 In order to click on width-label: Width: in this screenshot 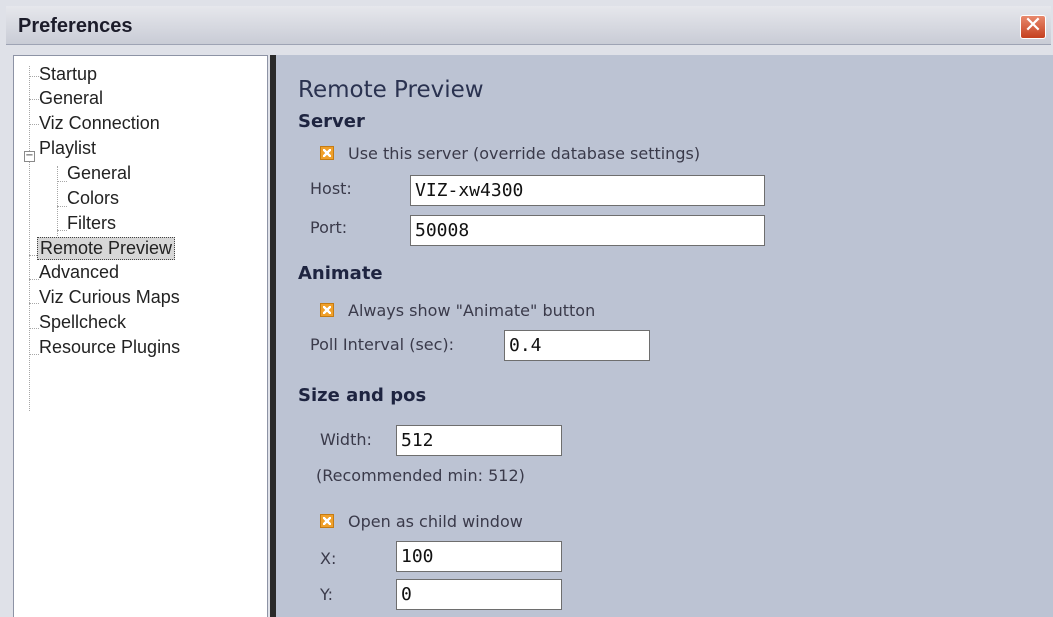, I will do `click(346, 439)`.